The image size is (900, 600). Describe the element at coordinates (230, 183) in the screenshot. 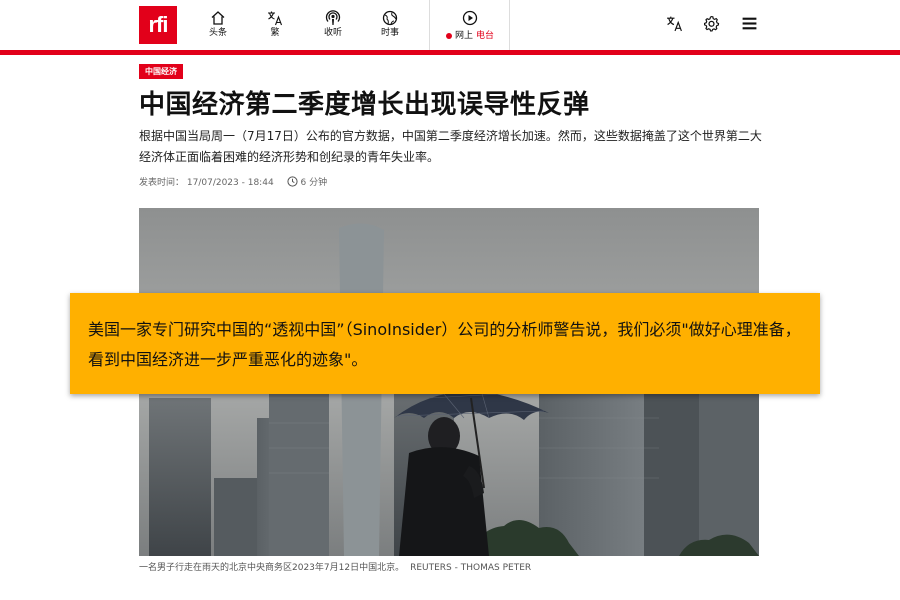

I see `published-date: 17/07/2023 - 18:44` at that location.